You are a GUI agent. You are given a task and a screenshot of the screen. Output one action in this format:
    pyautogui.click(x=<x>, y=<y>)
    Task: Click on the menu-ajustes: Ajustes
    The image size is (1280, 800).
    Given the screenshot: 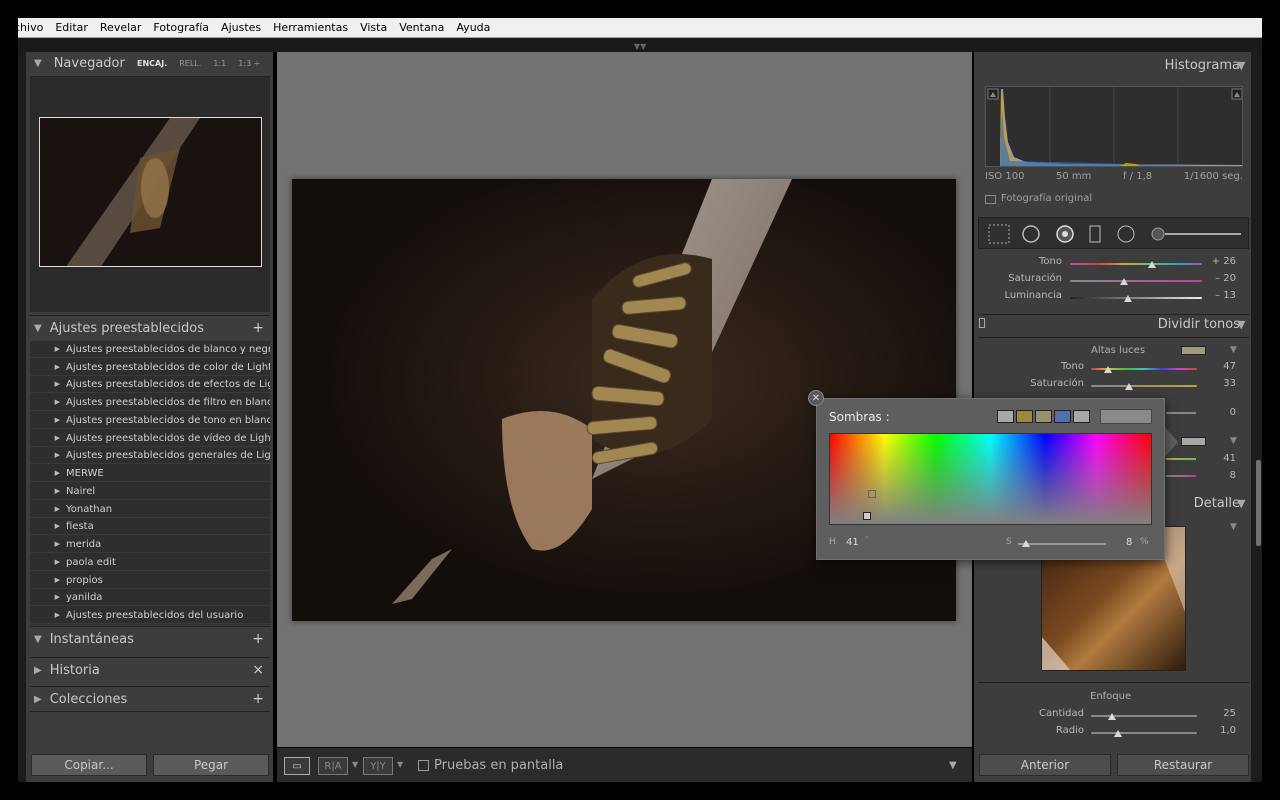 What is the action you would take?
    pyautogui.click(x=241, y=27)
    